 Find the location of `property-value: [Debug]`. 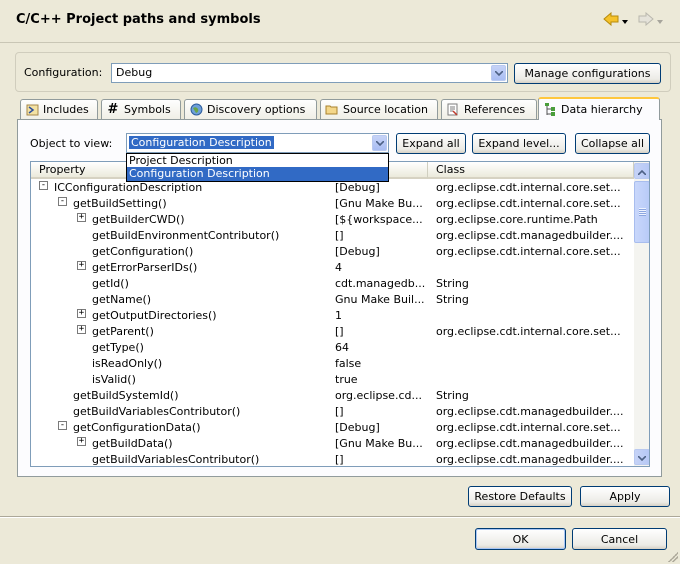

property-value: [Debug] is located at coordinates (357, 187).